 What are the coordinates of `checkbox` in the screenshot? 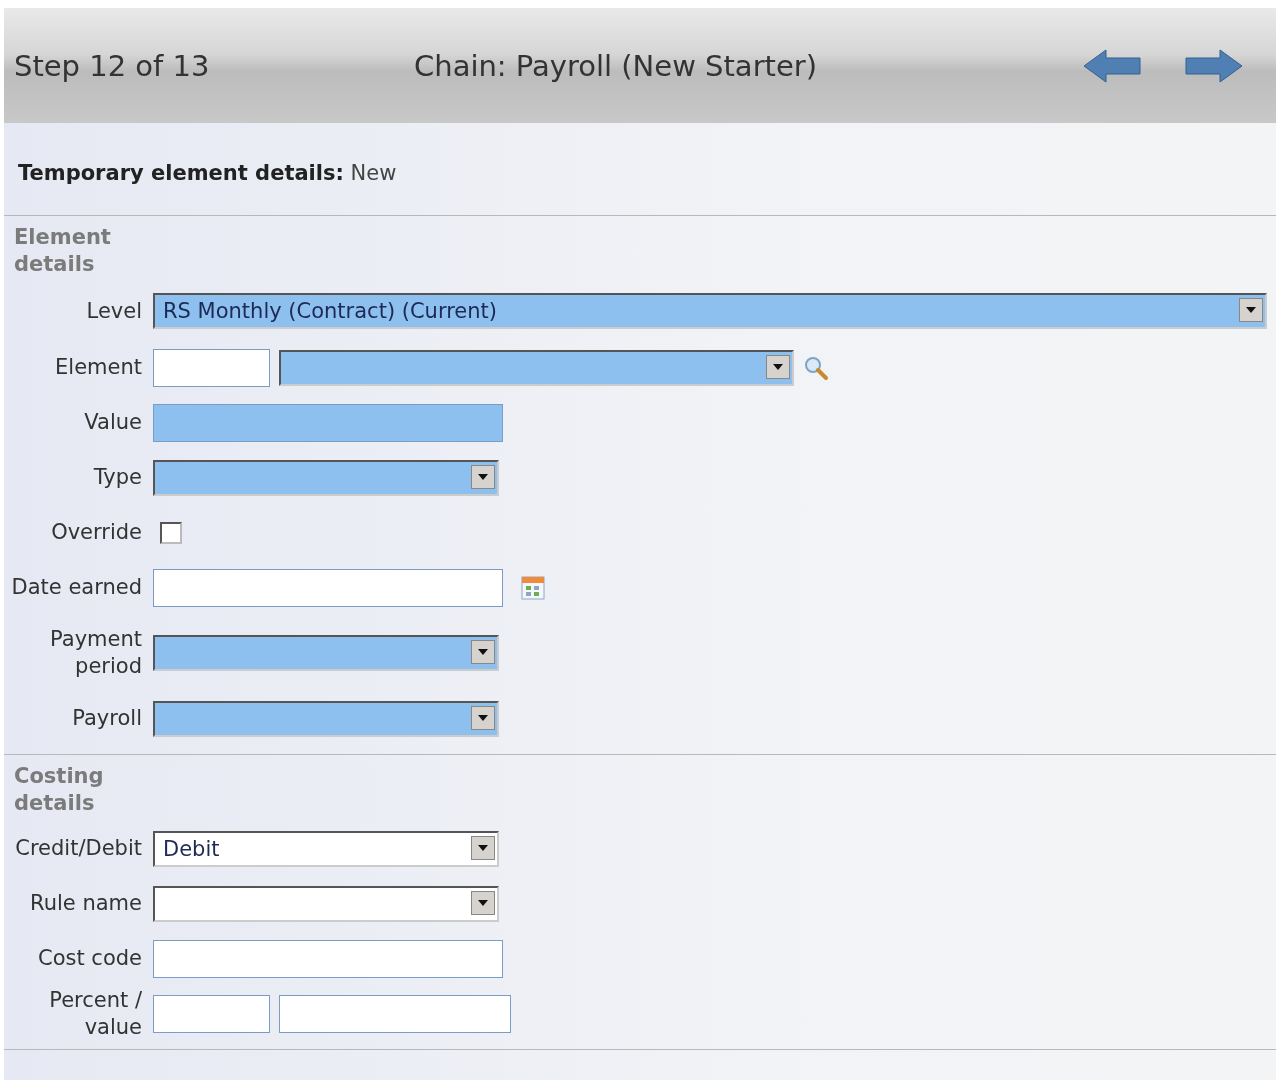 It's located at (171, 532).